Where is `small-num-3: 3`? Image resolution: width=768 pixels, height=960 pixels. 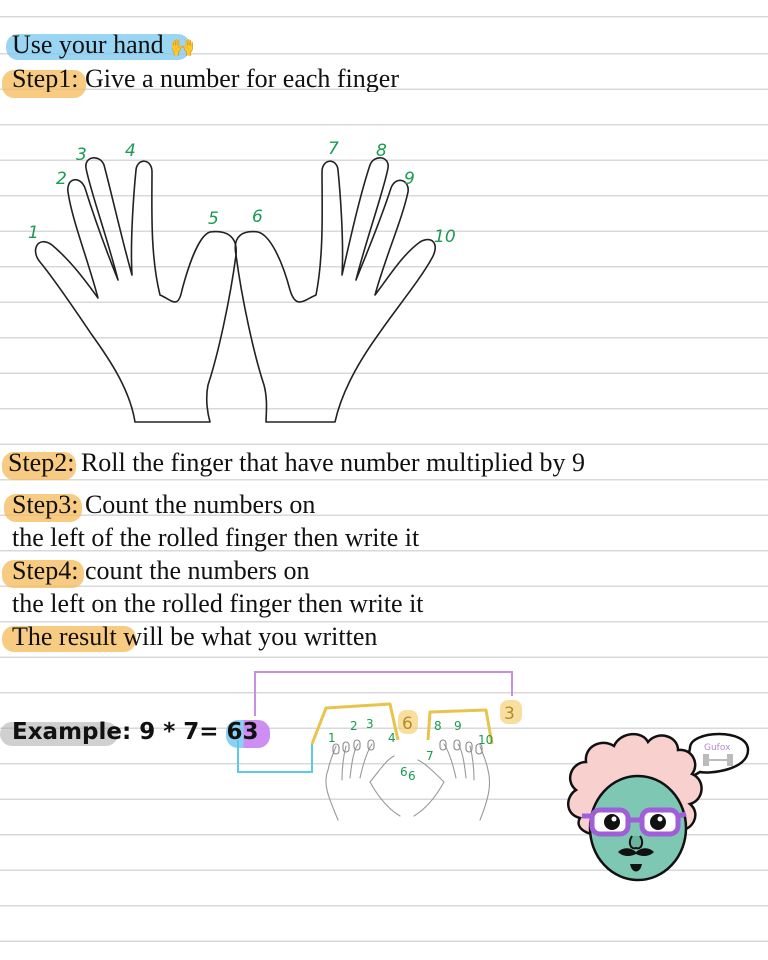
small-num-3: 3 is located at coordinates (370, 724).